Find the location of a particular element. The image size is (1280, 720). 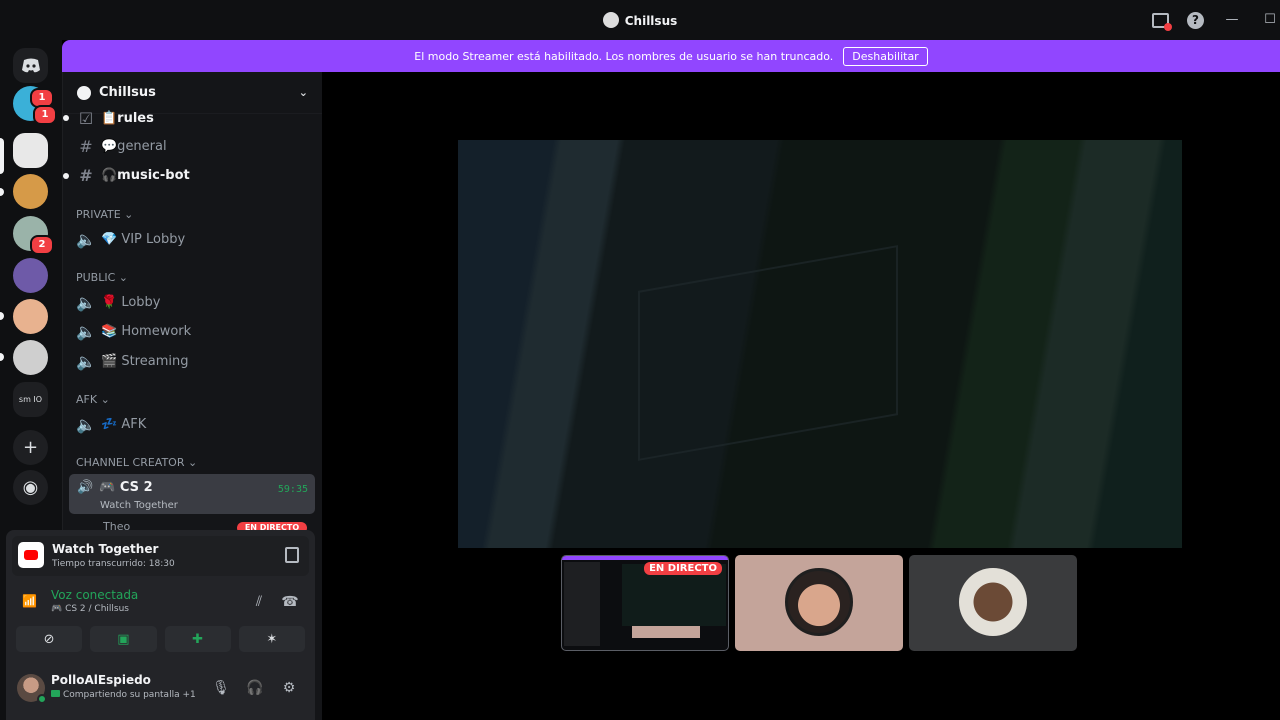

voice-channel-cs2: 🔊 🎮 CS 2 Watch Together 59:35 is located at coordinates (192, 494).